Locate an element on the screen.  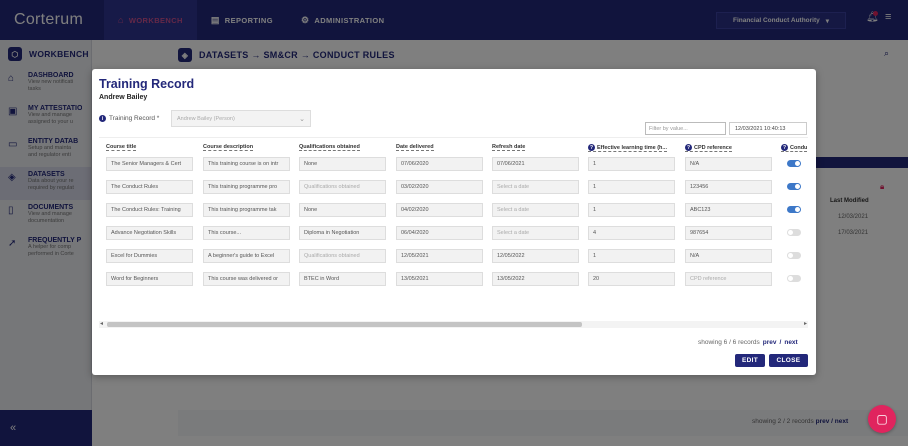
refresh-date-cell: 07/06/2021 is located at coordinates (535, 164).